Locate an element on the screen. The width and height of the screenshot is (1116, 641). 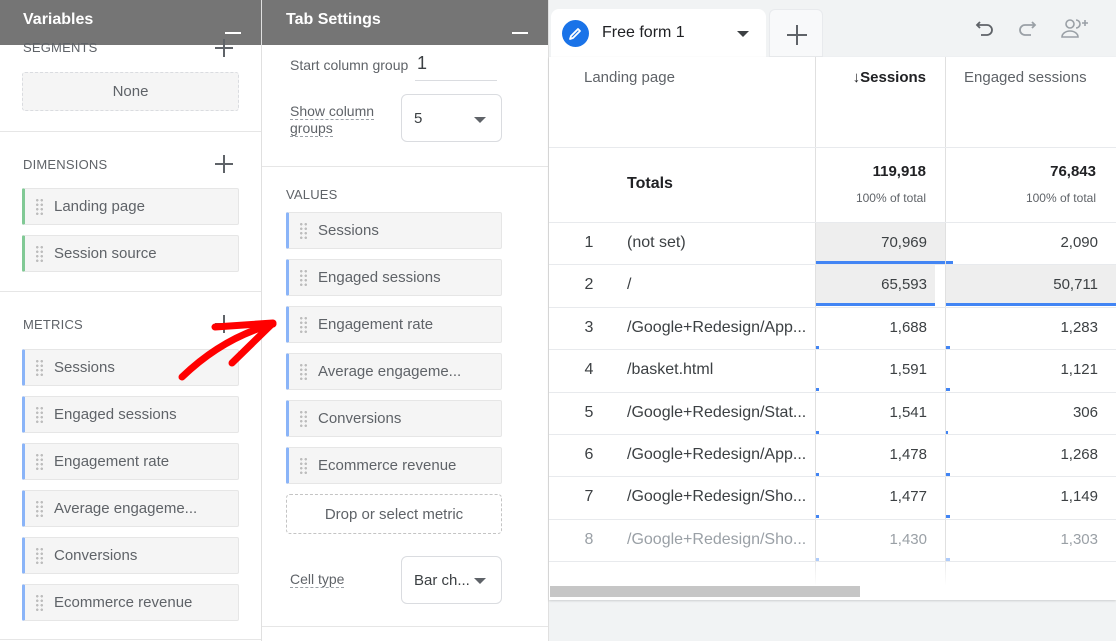
metric-chip: Conversions is located at coordinates (130, 555).